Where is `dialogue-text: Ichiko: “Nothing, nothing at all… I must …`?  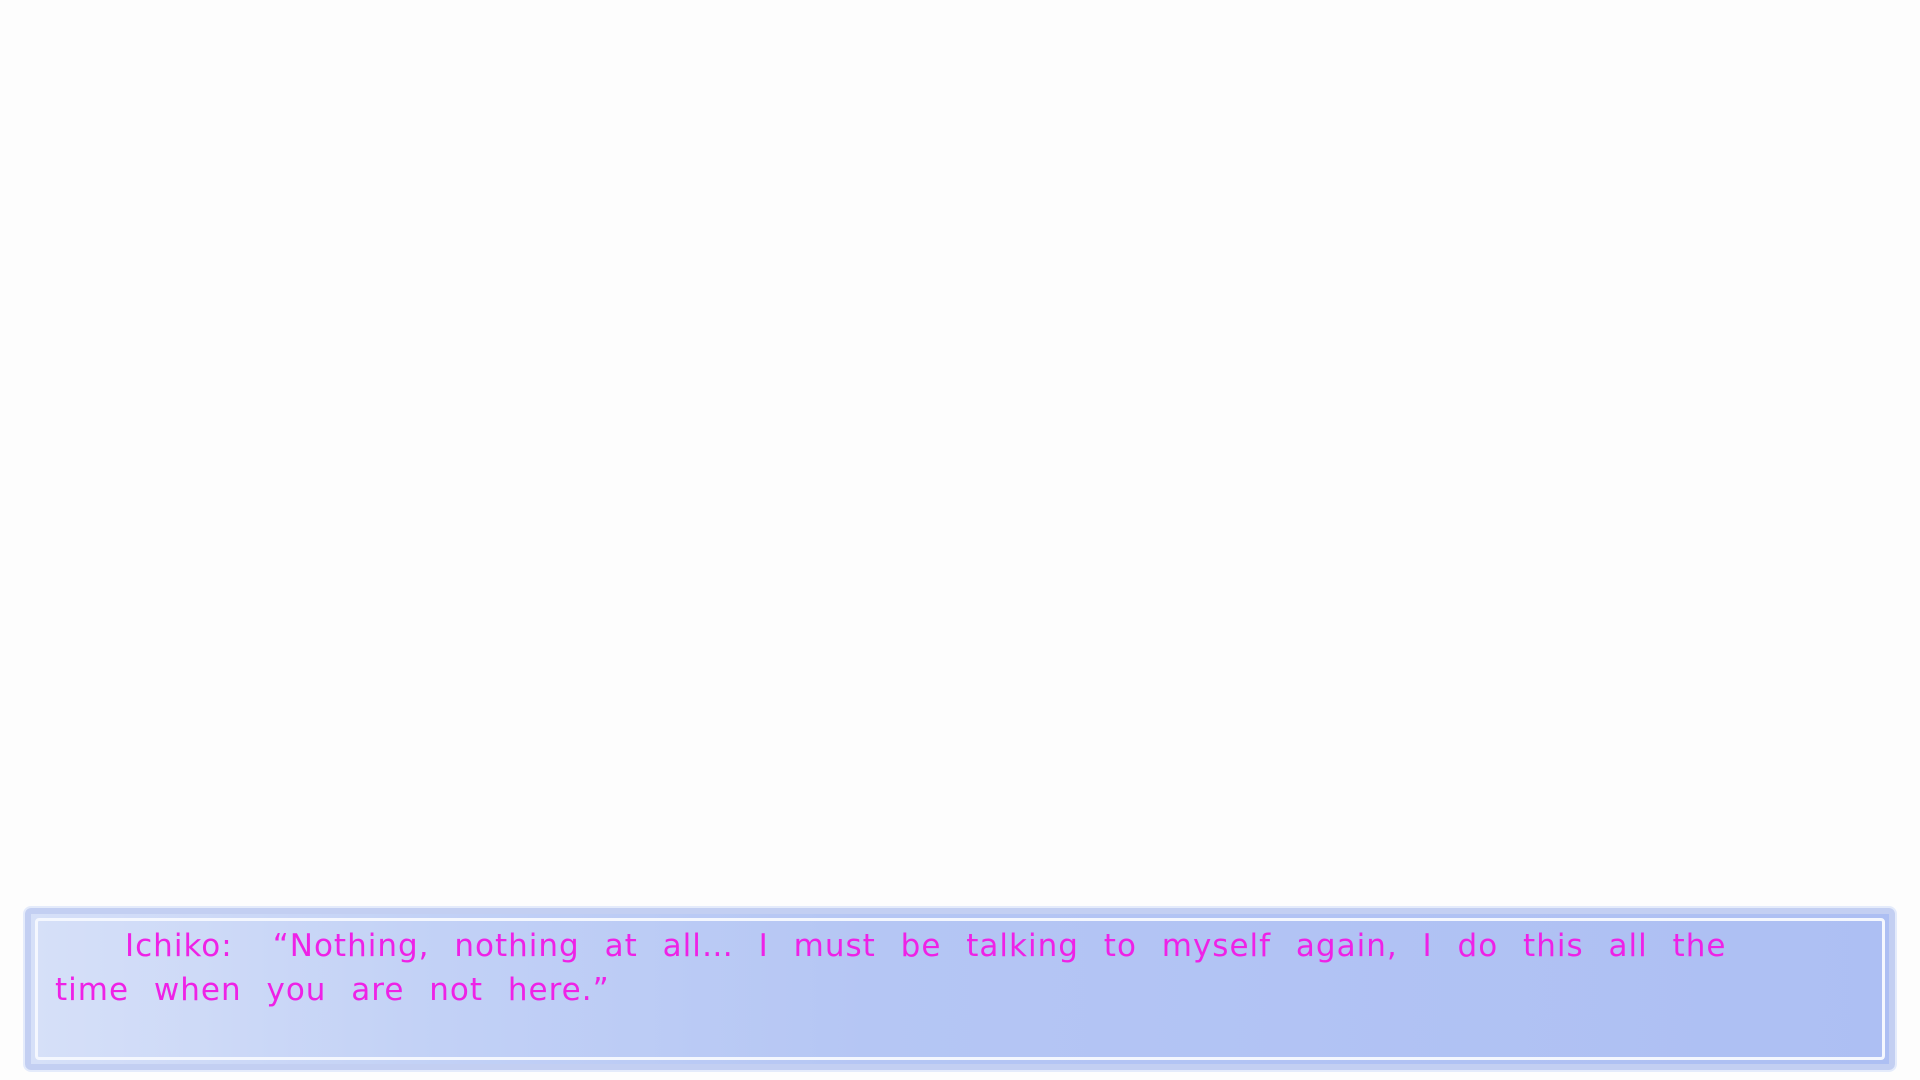 dialogue-text: Ichiko: “Nothing, nothing at all… I must … is located at coordinates (935, 968).